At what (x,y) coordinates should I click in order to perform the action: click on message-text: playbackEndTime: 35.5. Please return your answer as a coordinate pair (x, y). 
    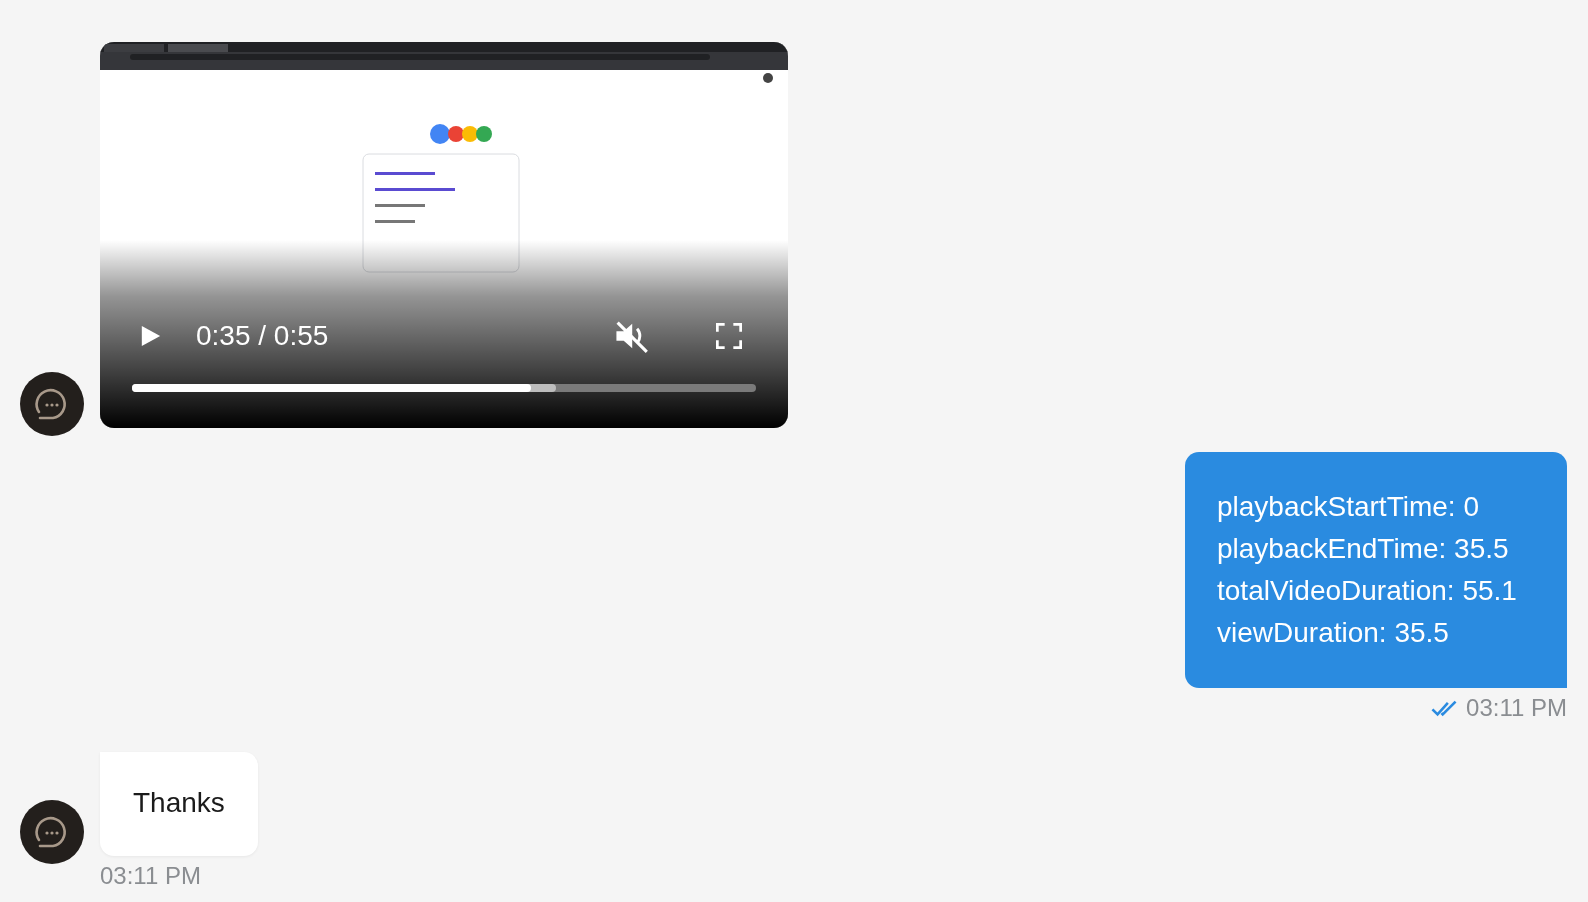
    Looking at the image, I should click on (1363, 549).